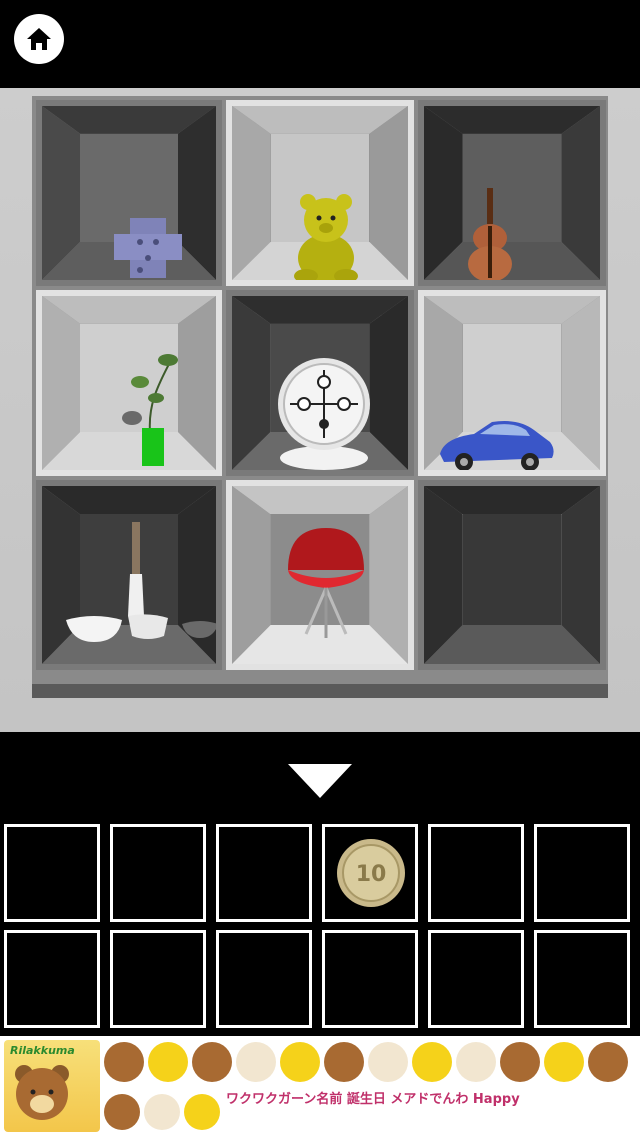 The width and height of the screenshot is (640, 1136). I want to click on ad-brand: Rilakkuma, so click(42, 1050).